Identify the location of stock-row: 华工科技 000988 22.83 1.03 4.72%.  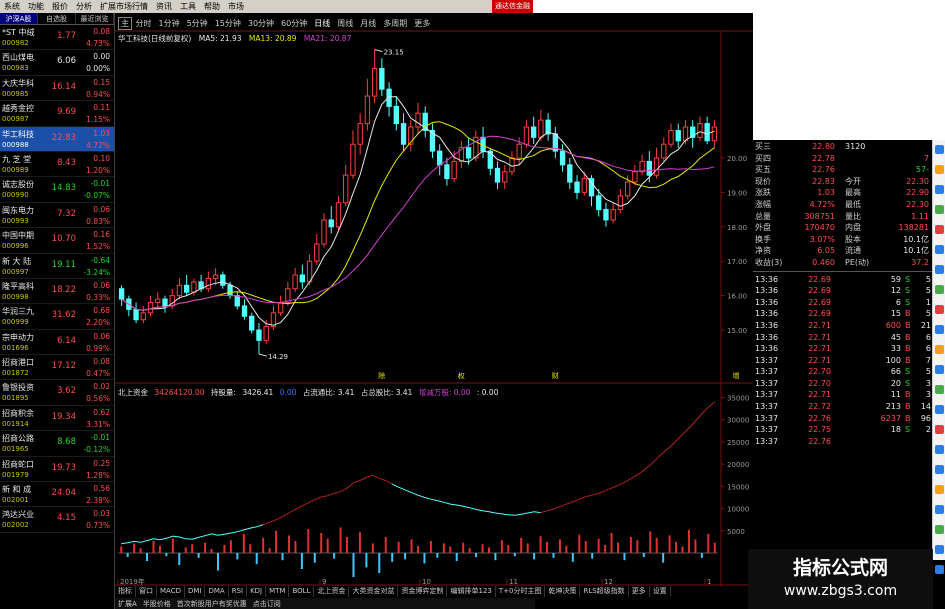
(57, 139).